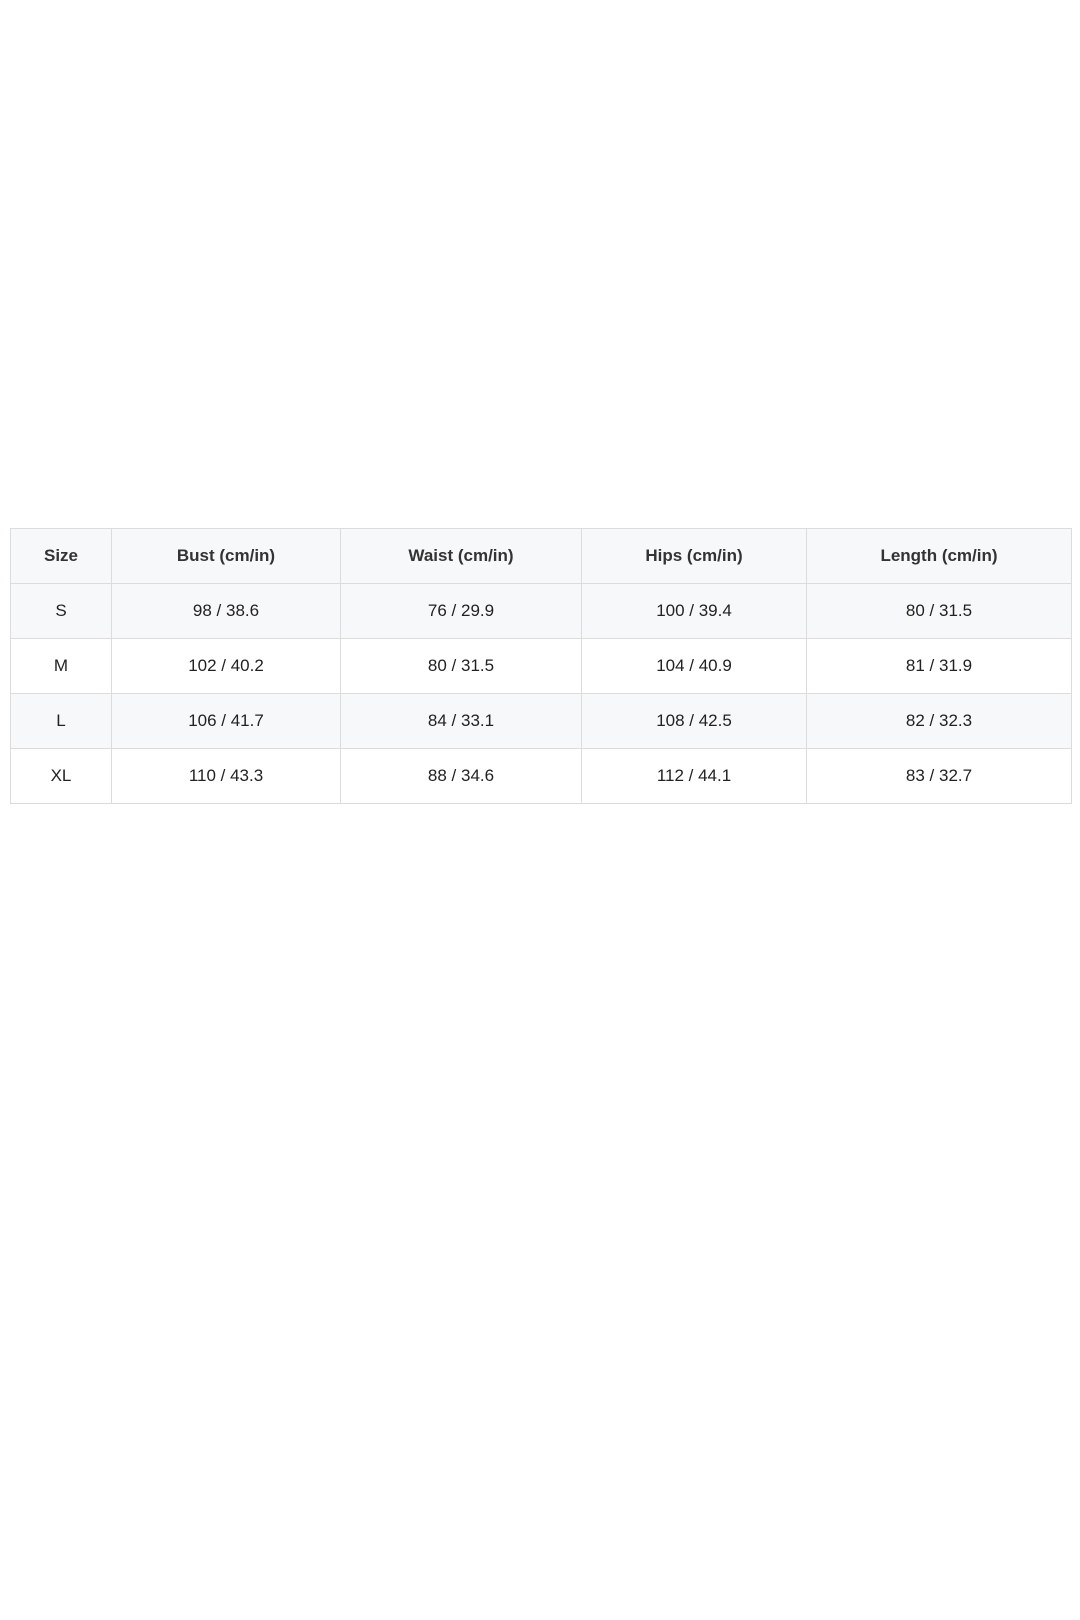 The image size is (1080, 1620). What do you see at coordinates (461, 611) in the screenshot?
I see `cell-waist: 76 / 29.9` at bounding box center [461, 611].